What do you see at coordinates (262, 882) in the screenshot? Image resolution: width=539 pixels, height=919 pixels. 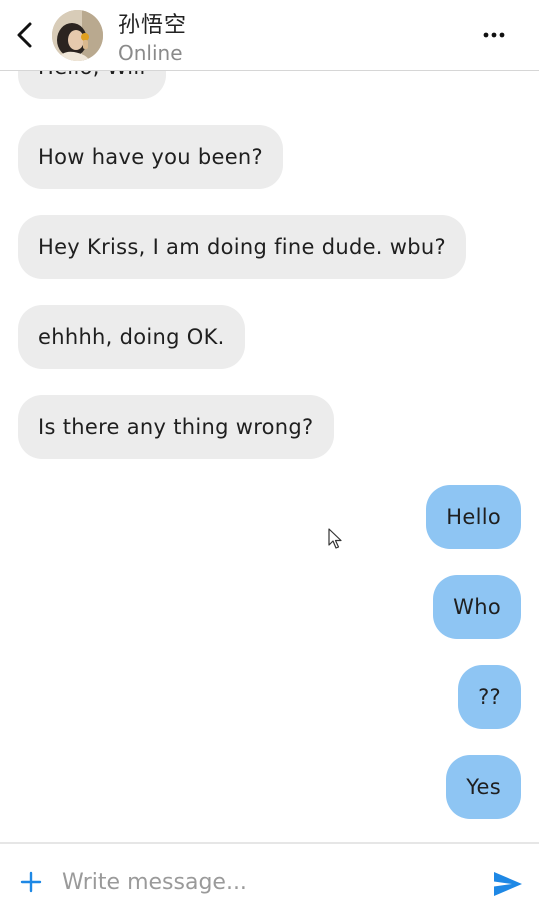 I see `message-input` at bounding box center [262, 882].